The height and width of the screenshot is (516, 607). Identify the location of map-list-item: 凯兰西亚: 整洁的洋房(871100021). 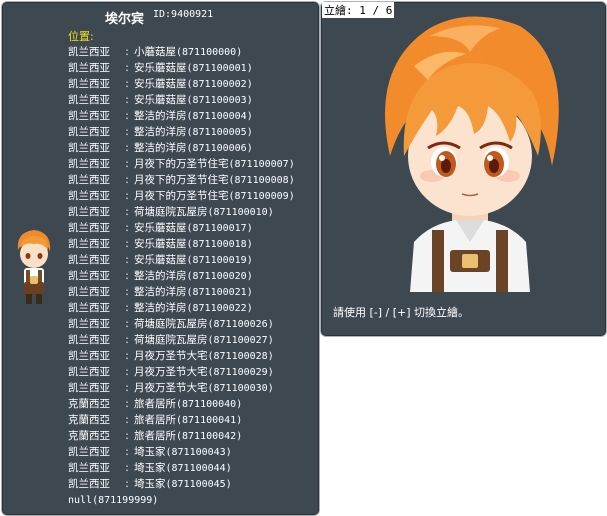
(181, 292).